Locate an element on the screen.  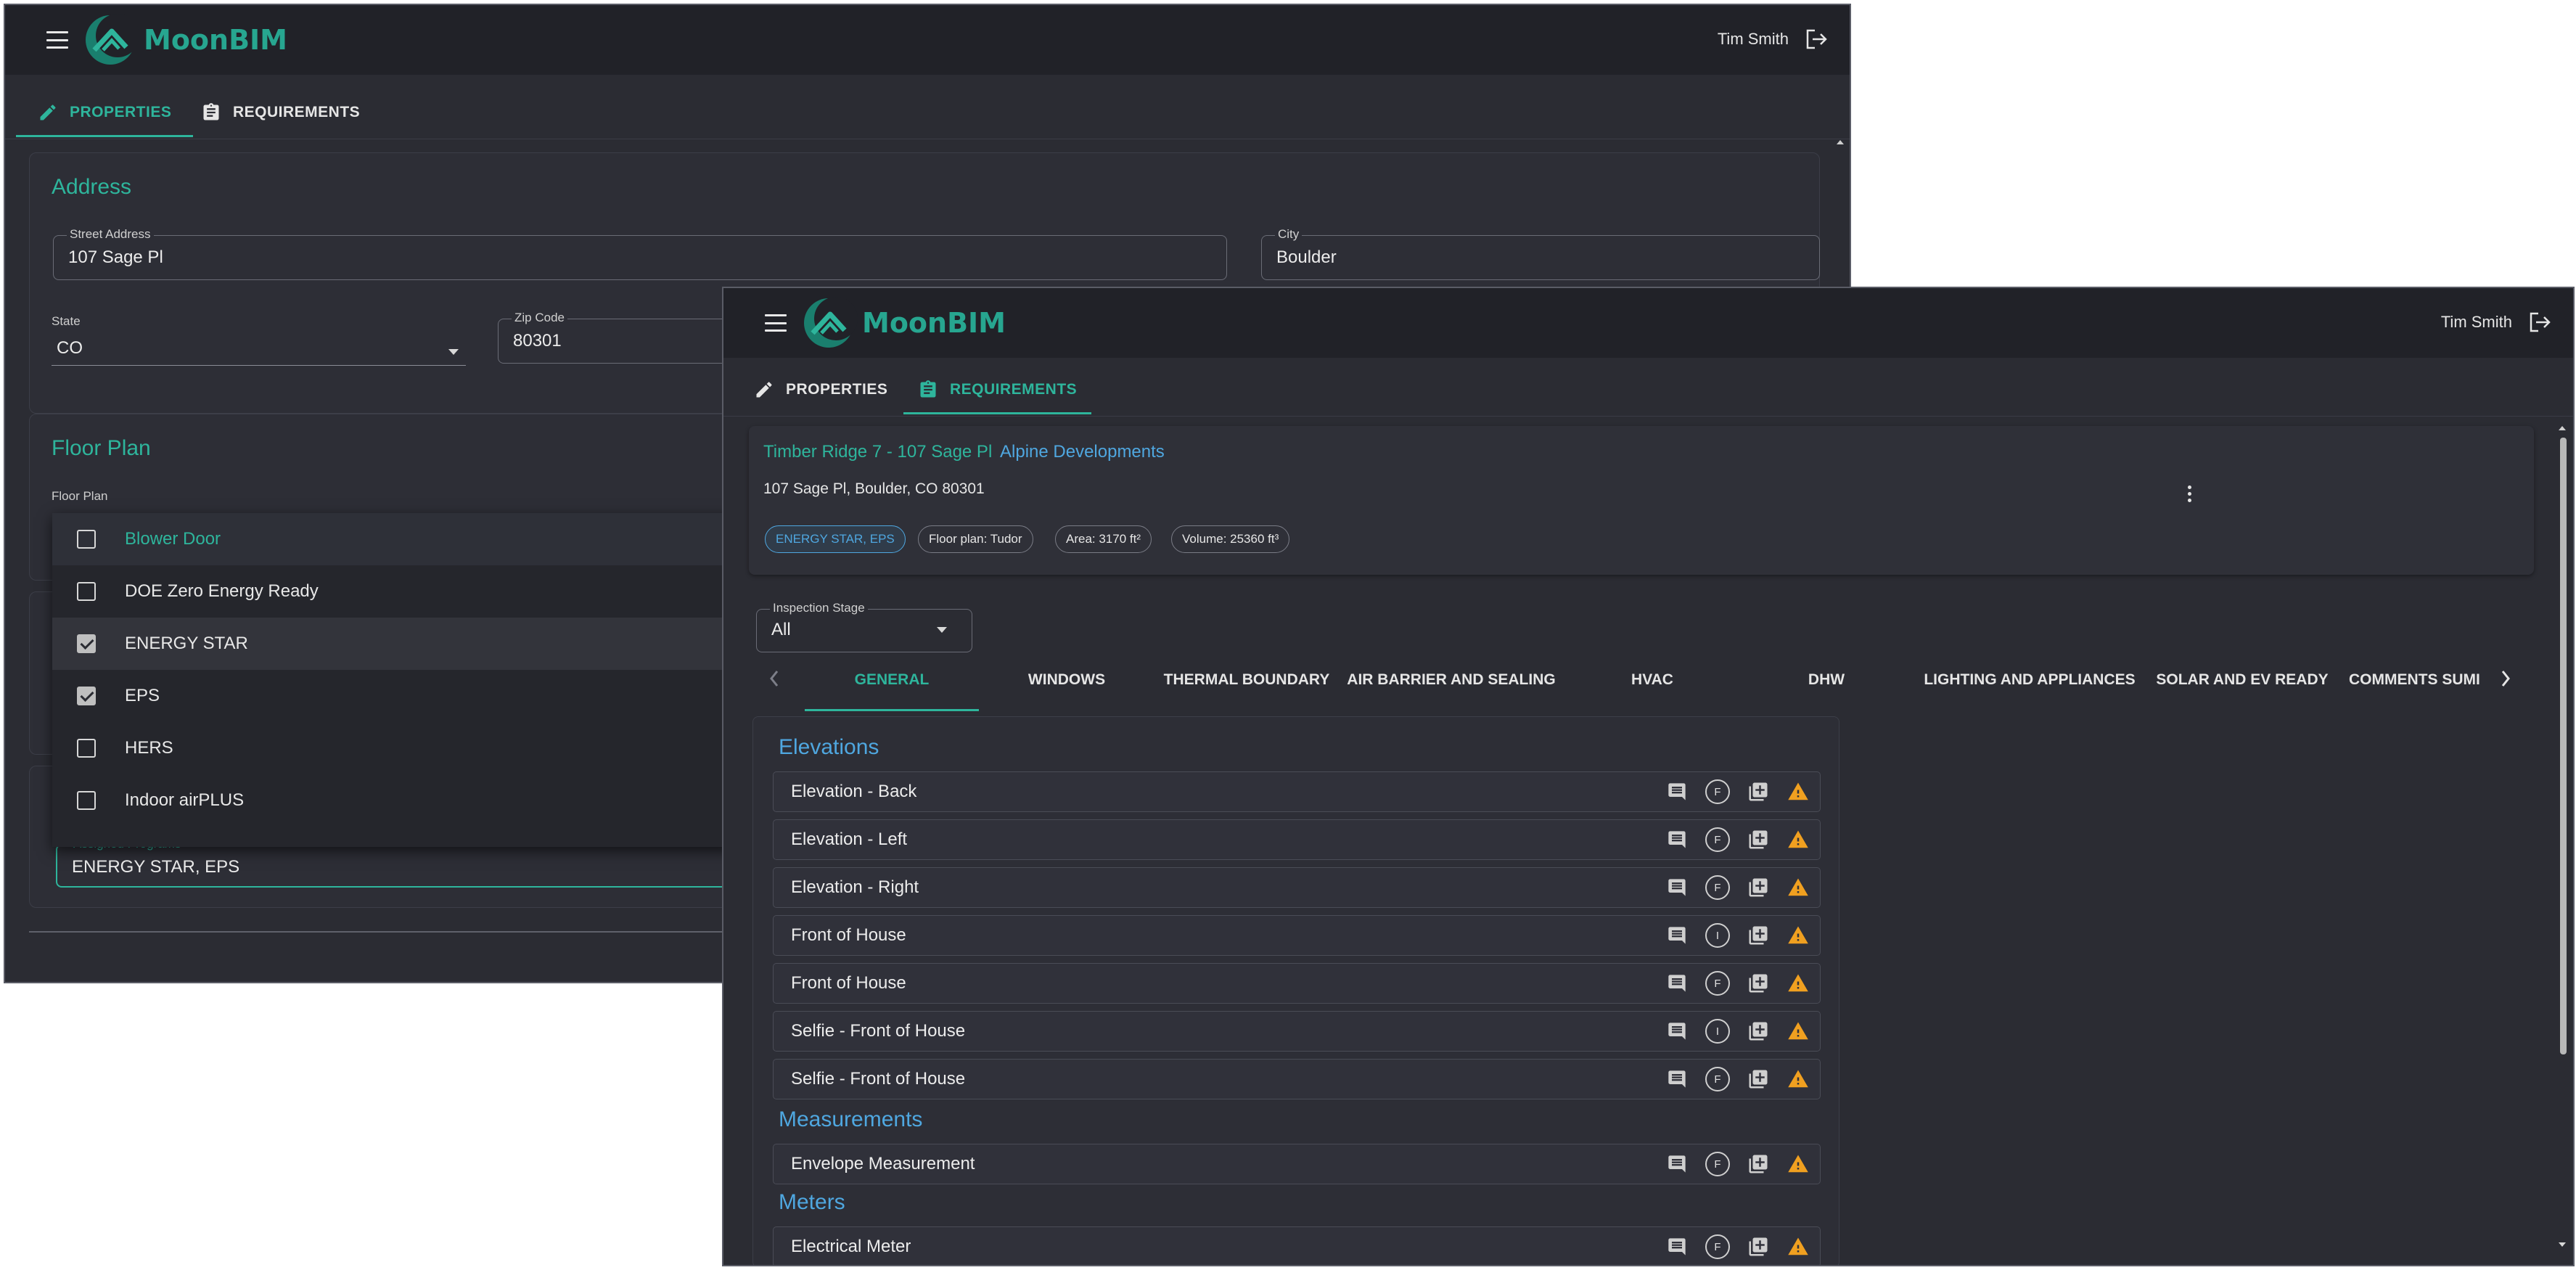
subtab-comments-summary: COMMENTS SUMI is located at coordinates (2418, 680).